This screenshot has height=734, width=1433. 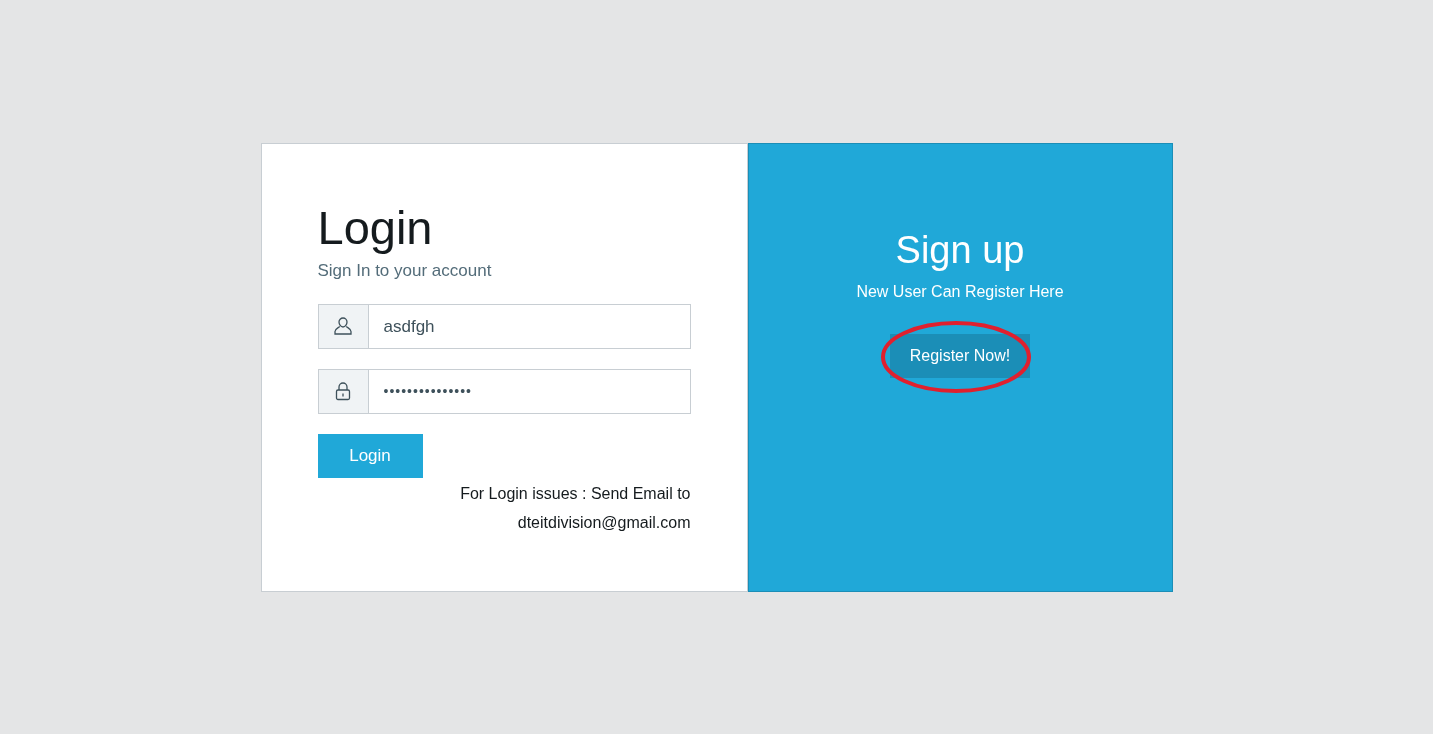 I want to click on signup-title: Sign up, so click(x=960, y=250).